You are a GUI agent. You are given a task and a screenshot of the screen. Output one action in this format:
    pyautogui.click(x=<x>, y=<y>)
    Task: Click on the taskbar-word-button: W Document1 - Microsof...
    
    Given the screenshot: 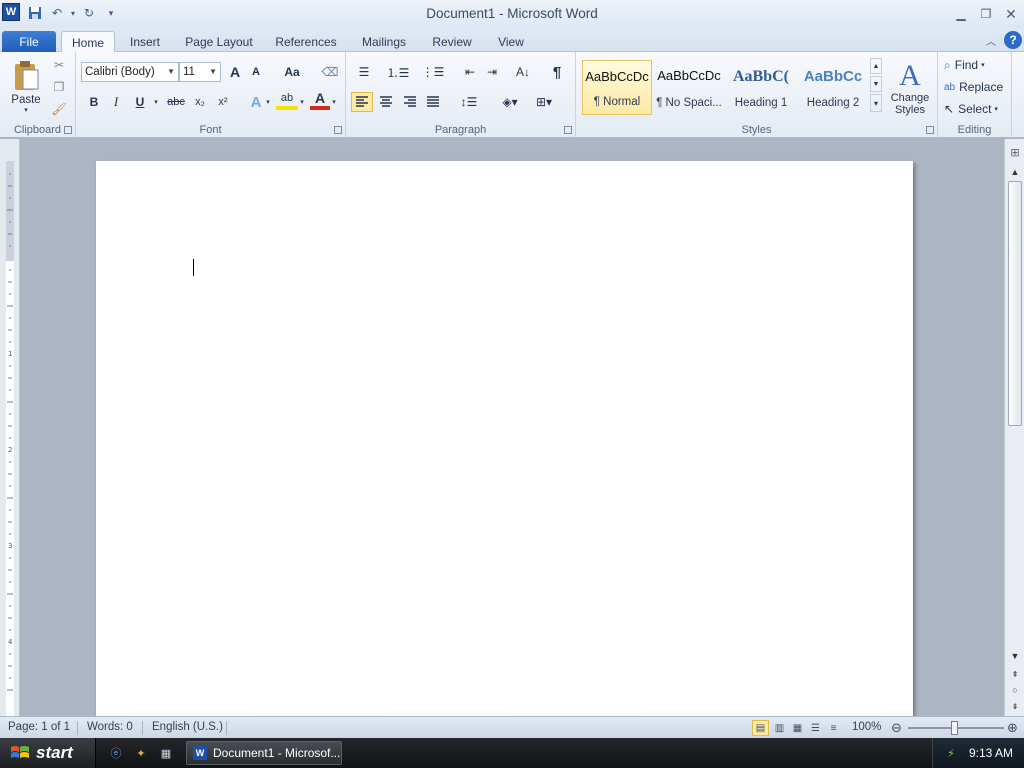 What is the action you would take?
    pyautogui.click(x=264, y=753)
    